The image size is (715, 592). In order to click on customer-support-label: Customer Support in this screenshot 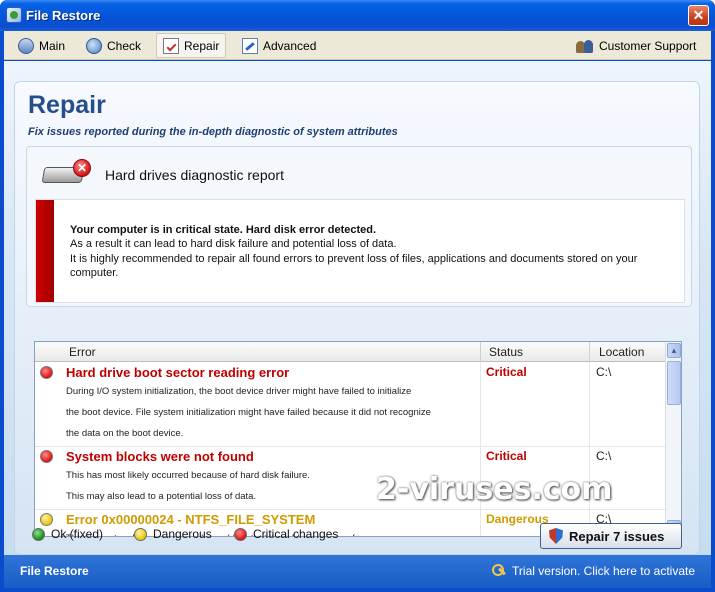, I will do `click(648, 45)`.